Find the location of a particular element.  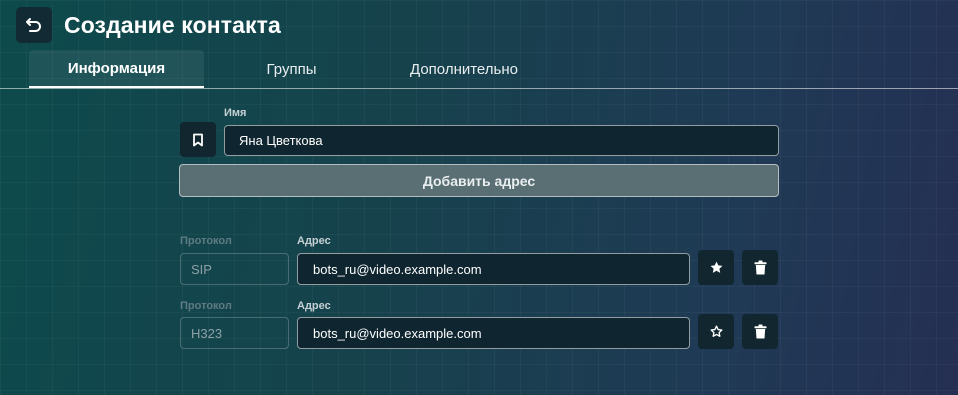

undo-arrow-icon is located at coordinates (33, 25).